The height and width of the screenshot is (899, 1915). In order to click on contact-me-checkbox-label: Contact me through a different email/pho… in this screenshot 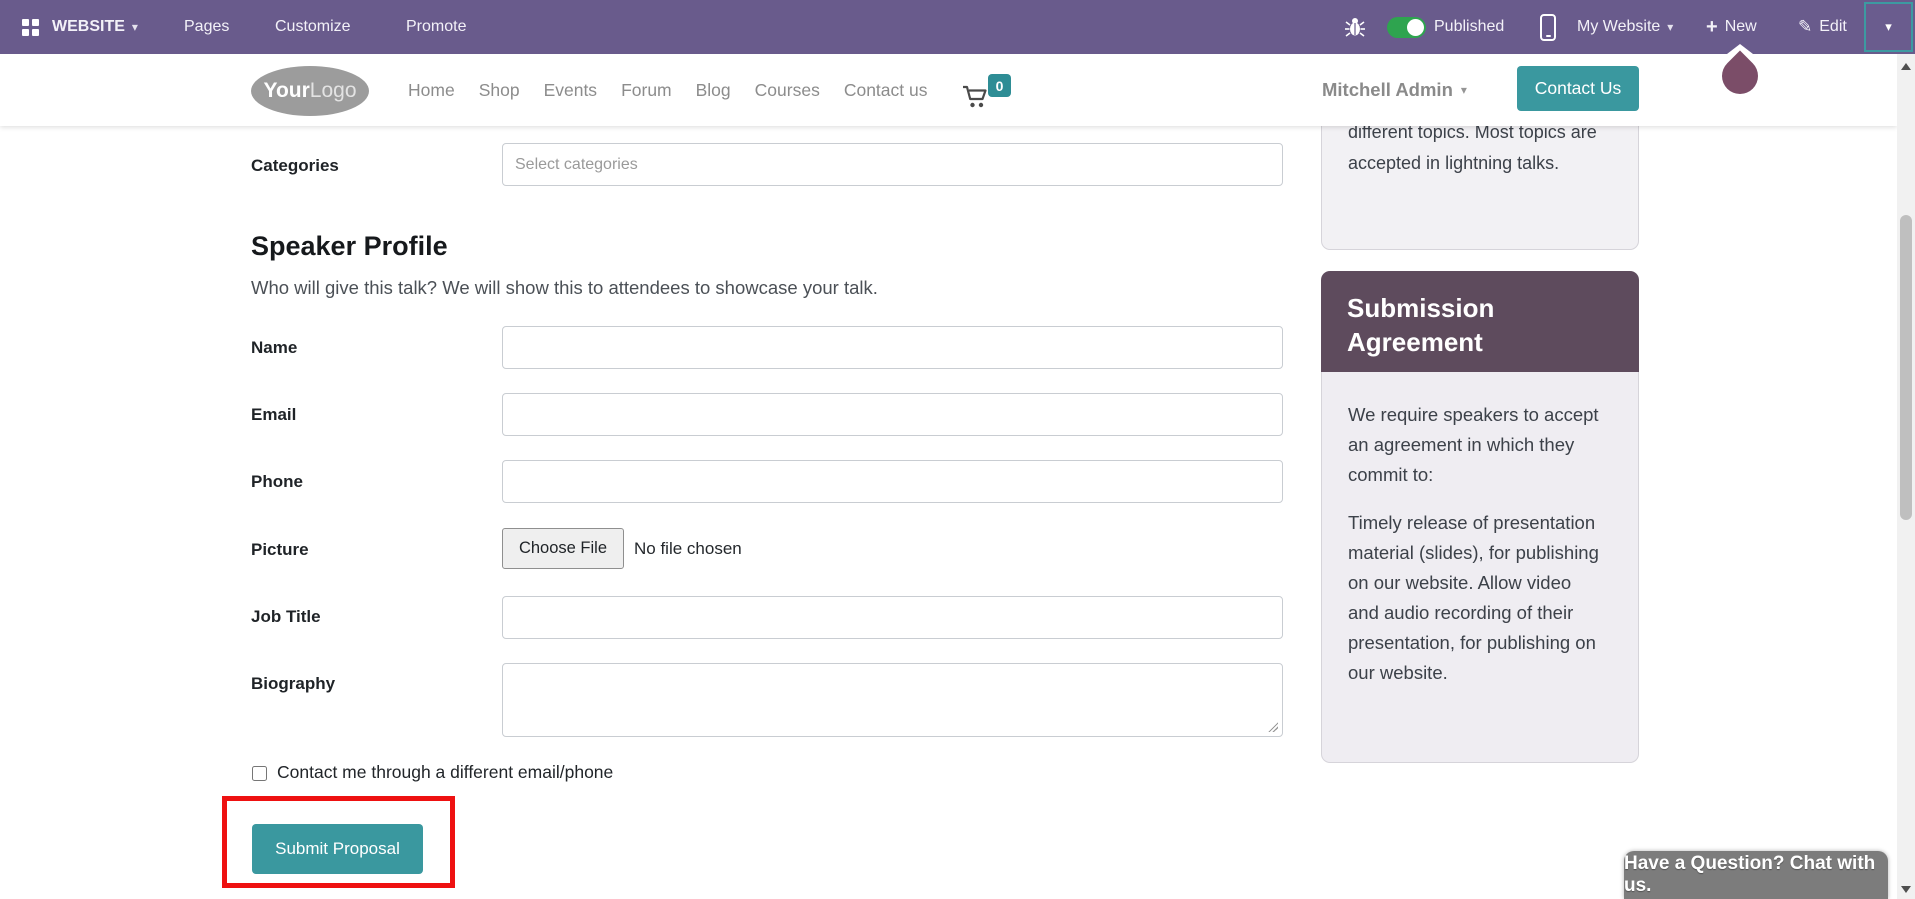, I will do `click(445, 772)`.